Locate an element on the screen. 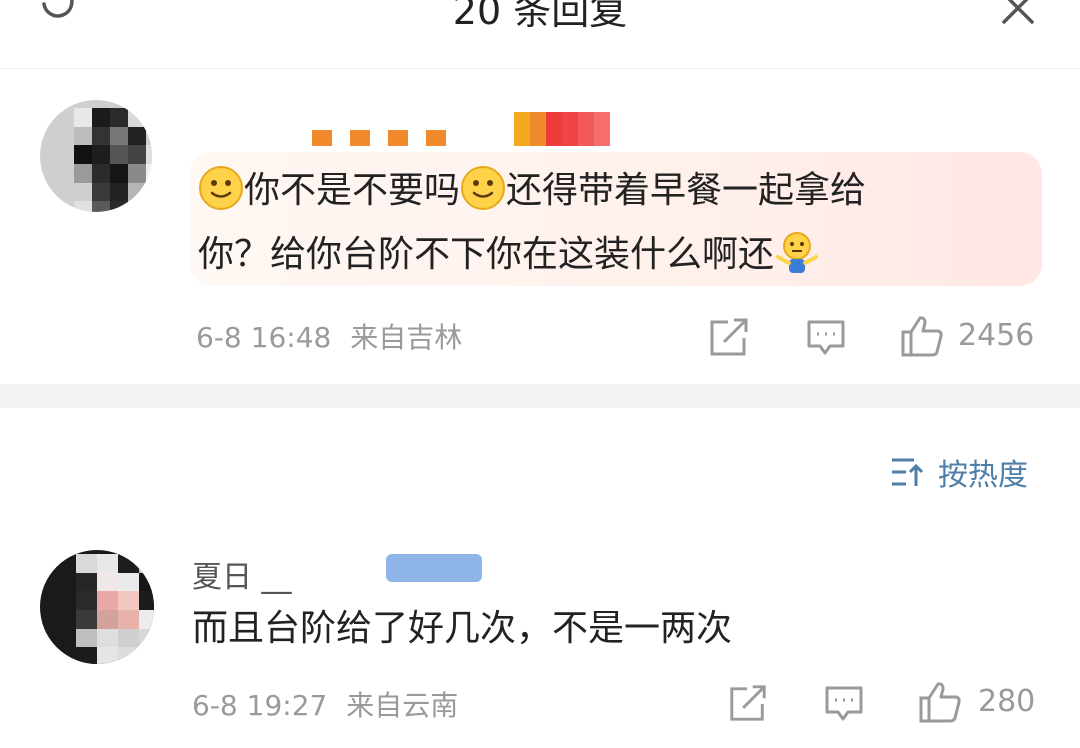  sort-icon is located at coordinates (908, 472).